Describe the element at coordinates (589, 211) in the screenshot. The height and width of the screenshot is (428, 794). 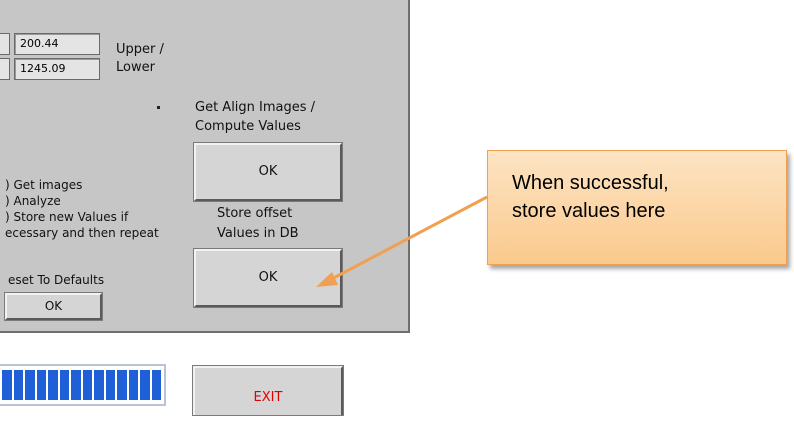
I see `callout-line2: store values here` at that location.